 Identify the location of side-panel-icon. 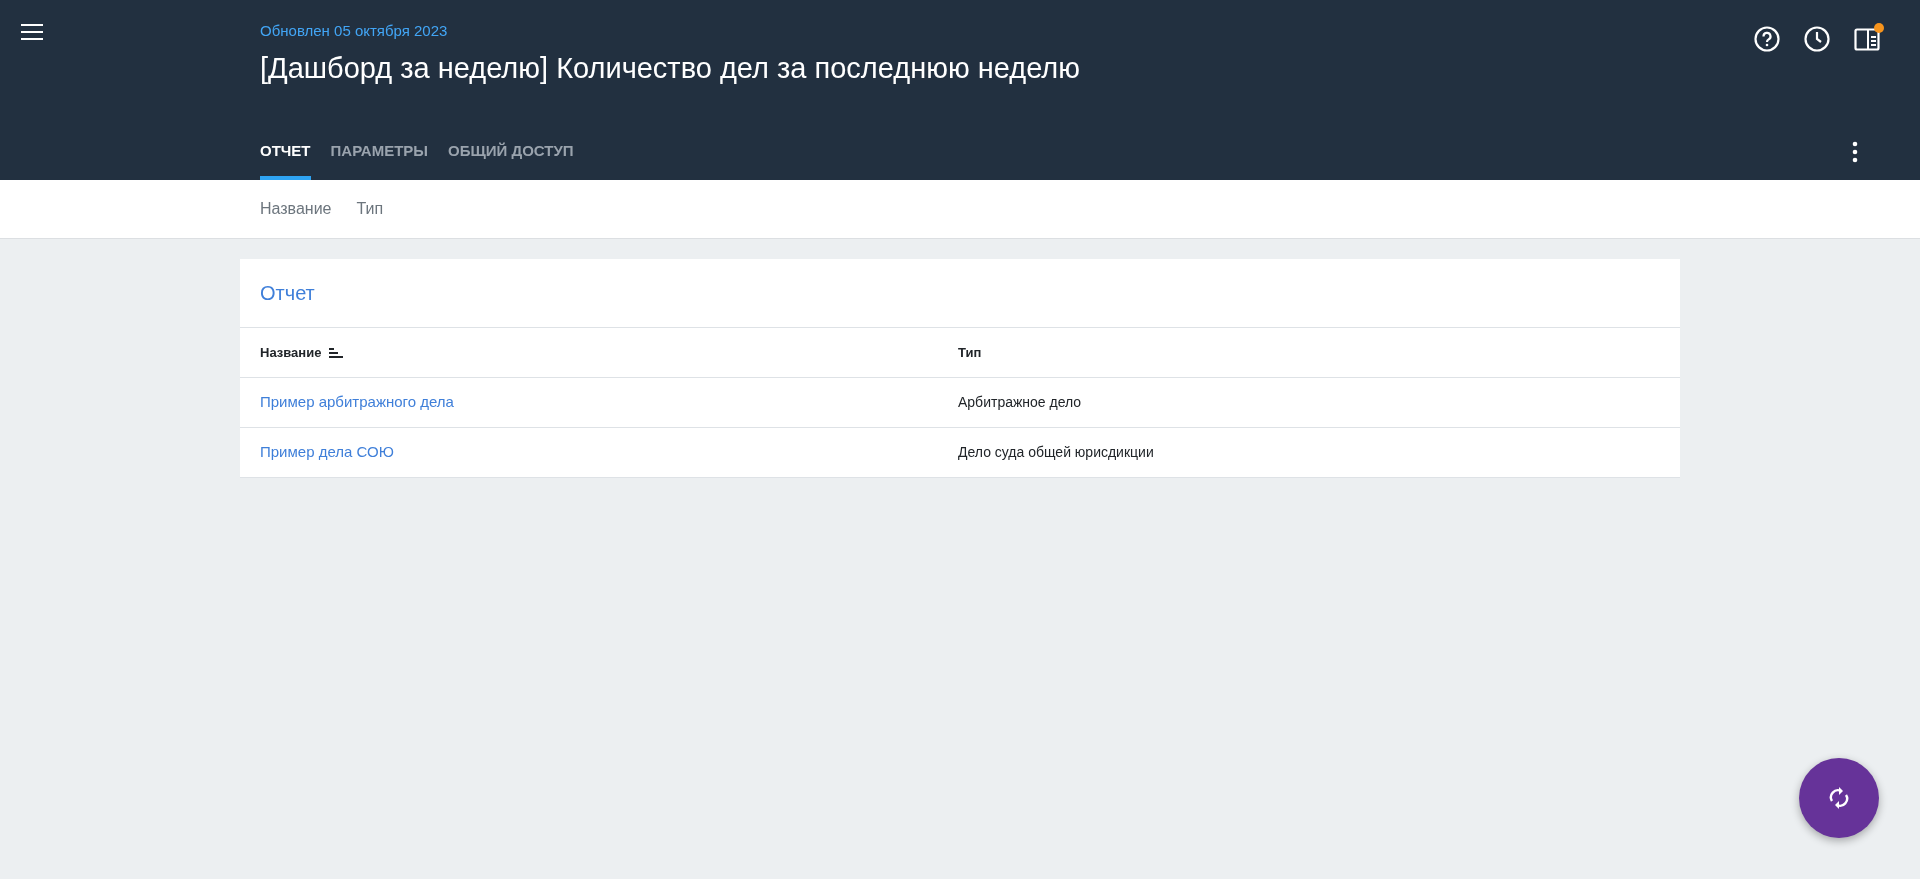
(1867, 39).